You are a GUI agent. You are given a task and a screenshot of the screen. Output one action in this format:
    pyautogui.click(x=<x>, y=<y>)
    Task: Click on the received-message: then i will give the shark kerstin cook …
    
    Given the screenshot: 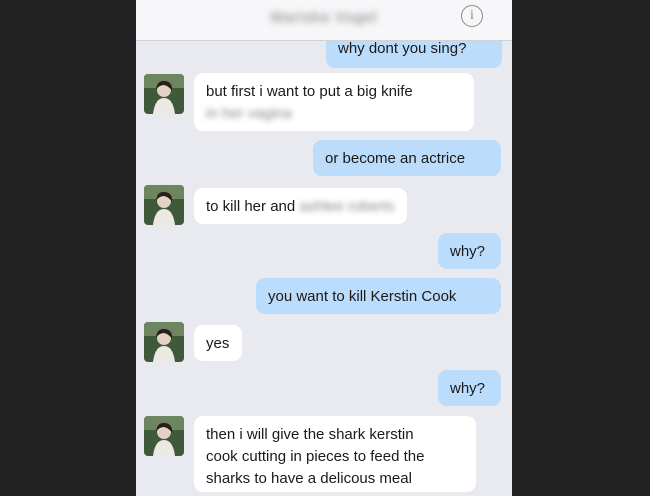 What is the action you would take?
    pyautogui.click(x=335, y=454)
    